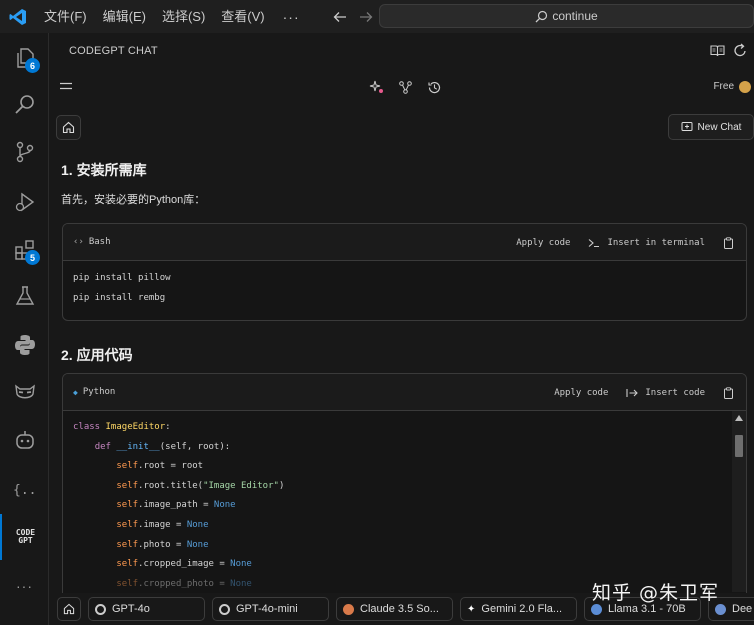 Image resolution: width=754 pixels, height=625 pixels. What do you see at coordinates (291, 17) in the screenshot?
I see `menu-more-button: ···` at bounding box center [291, 17].